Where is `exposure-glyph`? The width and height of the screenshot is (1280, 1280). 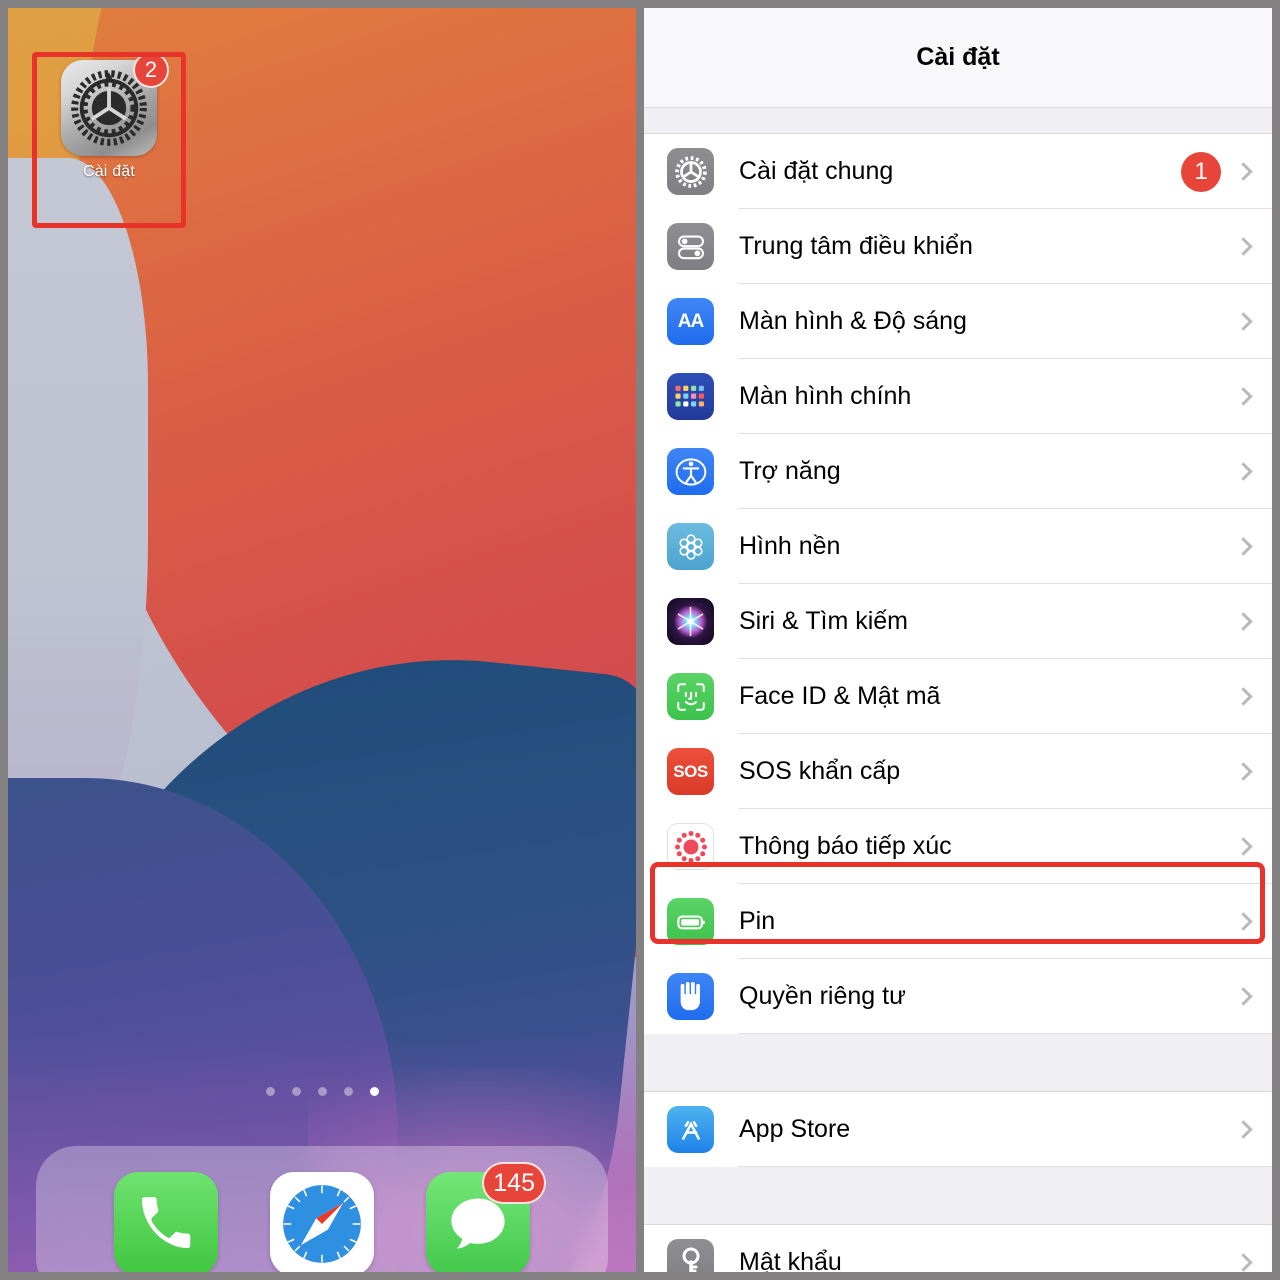
exposure-glyph is located at coordinates (690, 846).